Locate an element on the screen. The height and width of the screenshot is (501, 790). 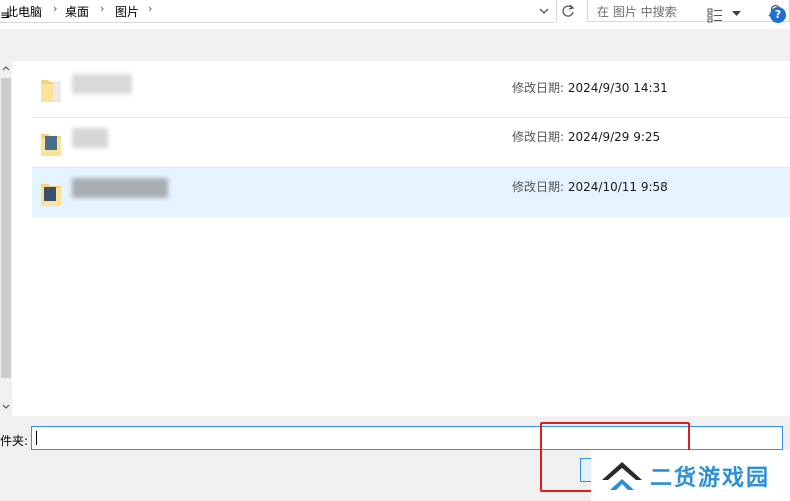
scroll-up-icon is located at coordinates (6, 69).